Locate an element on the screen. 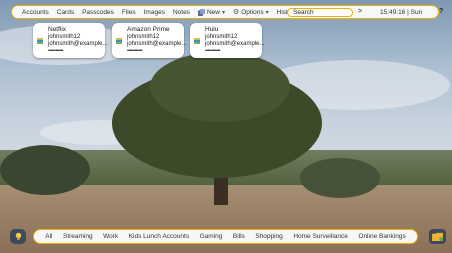  options-dropdown: ⚙ Options ▾ is located at coordinates (250, 12).